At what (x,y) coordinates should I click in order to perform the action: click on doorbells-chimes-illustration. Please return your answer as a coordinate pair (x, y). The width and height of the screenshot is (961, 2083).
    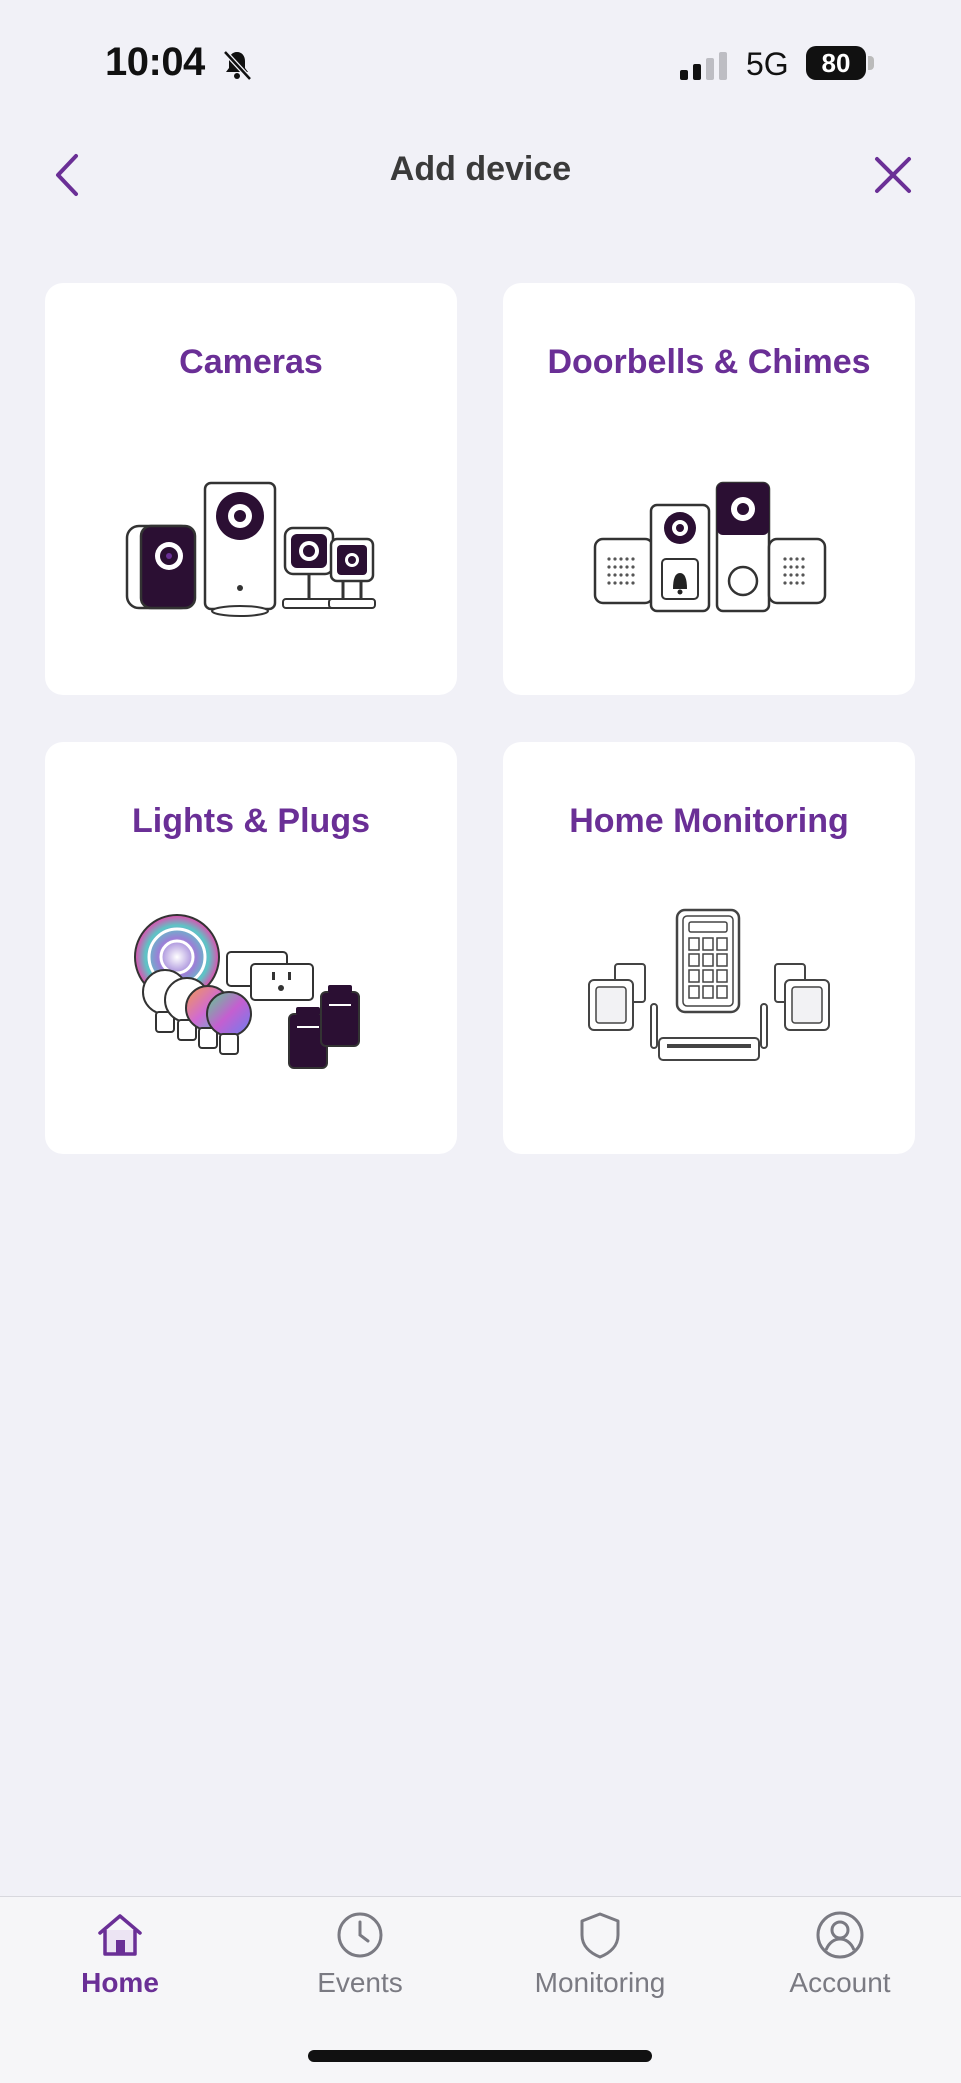
    Looking at the image, I should click on (710, 547).